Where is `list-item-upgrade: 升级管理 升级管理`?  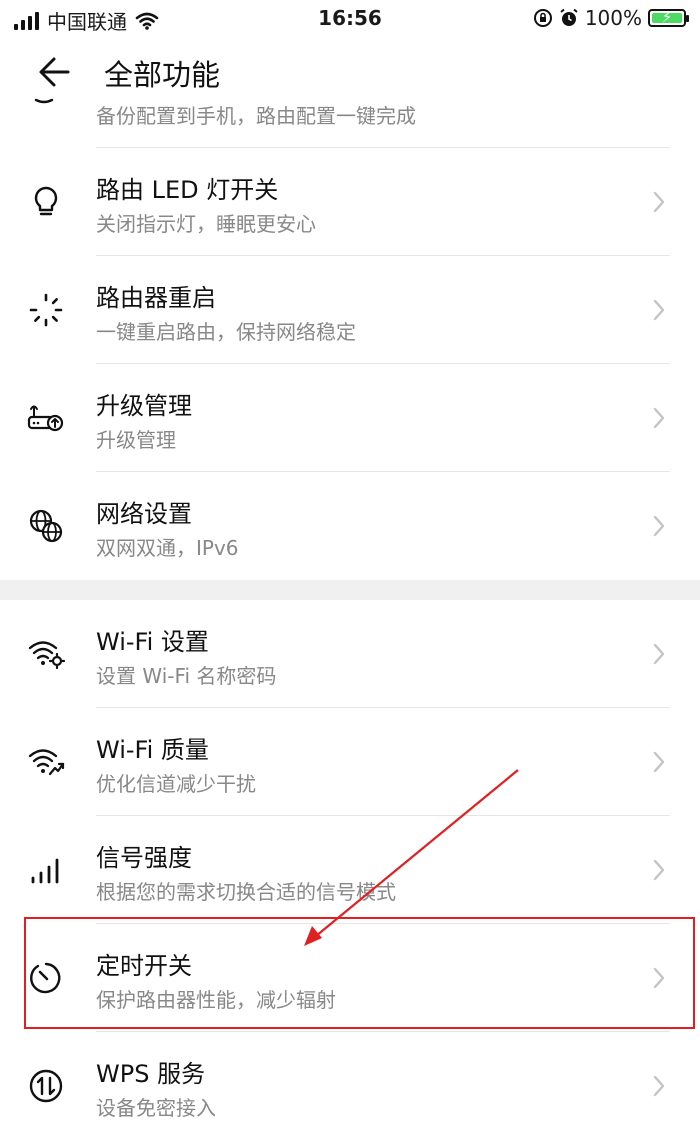
list-item-upgrade: 升级管理 升级管理 is located at coordinates (350, 418).